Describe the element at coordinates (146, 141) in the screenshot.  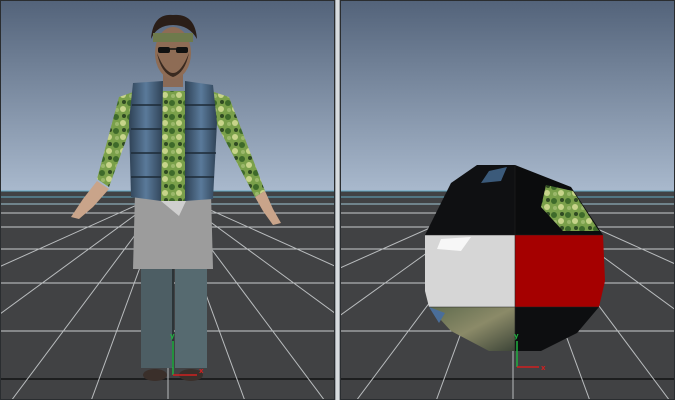
I see `vest-left` at that location.